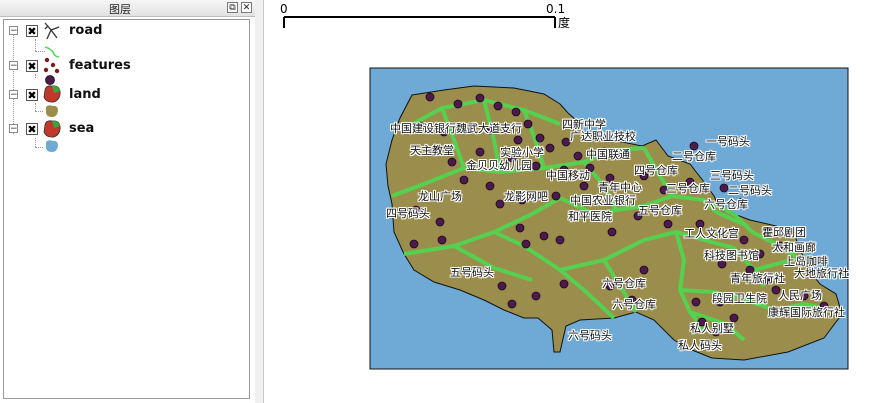 The width and height of the screenshot is (887, 403). I want to click on map-label-dadi-travel: 大地旅行社, so click(821, 273).